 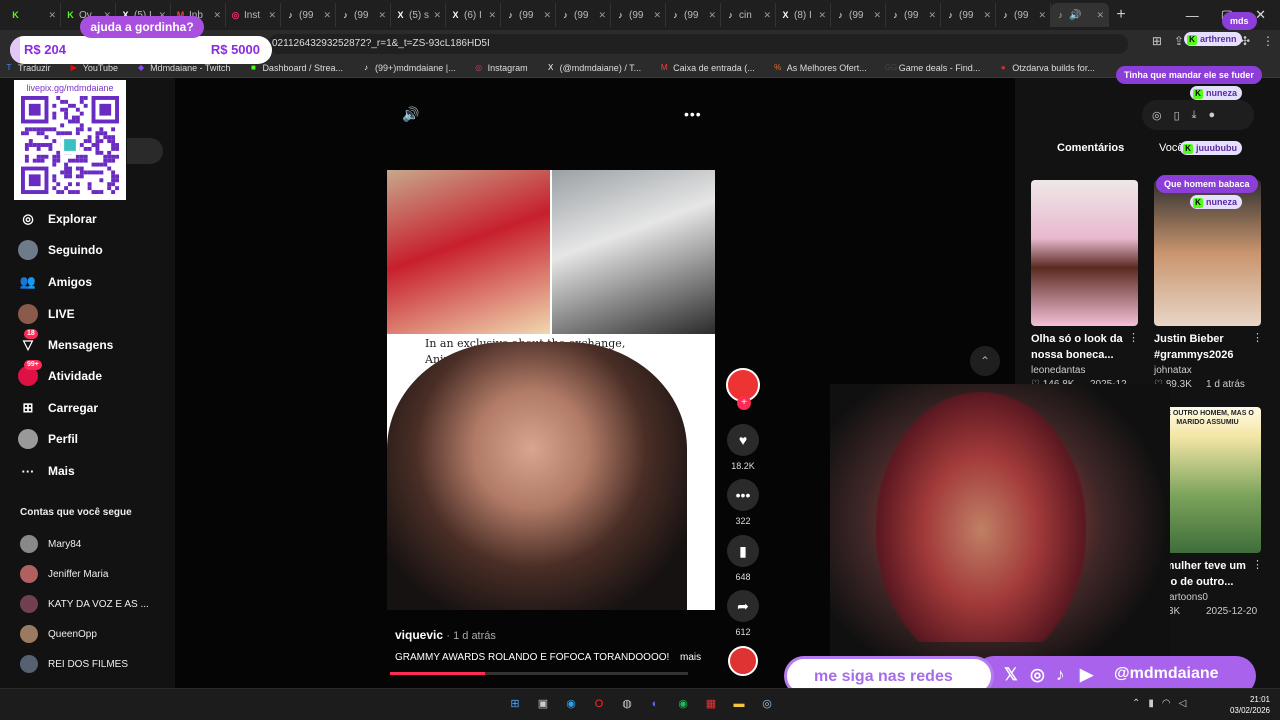 What do you see at coordinates (748, 15) in the screenshot?
I see `browser-tab: ♪ cin ✕` at bounding box center [748, 15].